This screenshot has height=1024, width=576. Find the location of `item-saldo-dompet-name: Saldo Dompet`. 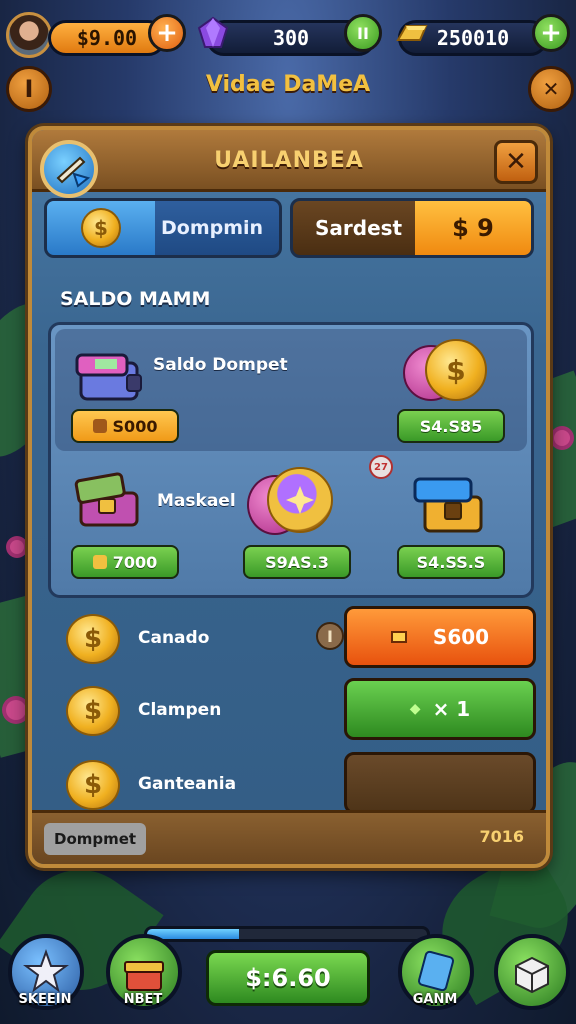

item-saldo-dompet-name: Saldo Dompet is located at coordinates (220, 365).